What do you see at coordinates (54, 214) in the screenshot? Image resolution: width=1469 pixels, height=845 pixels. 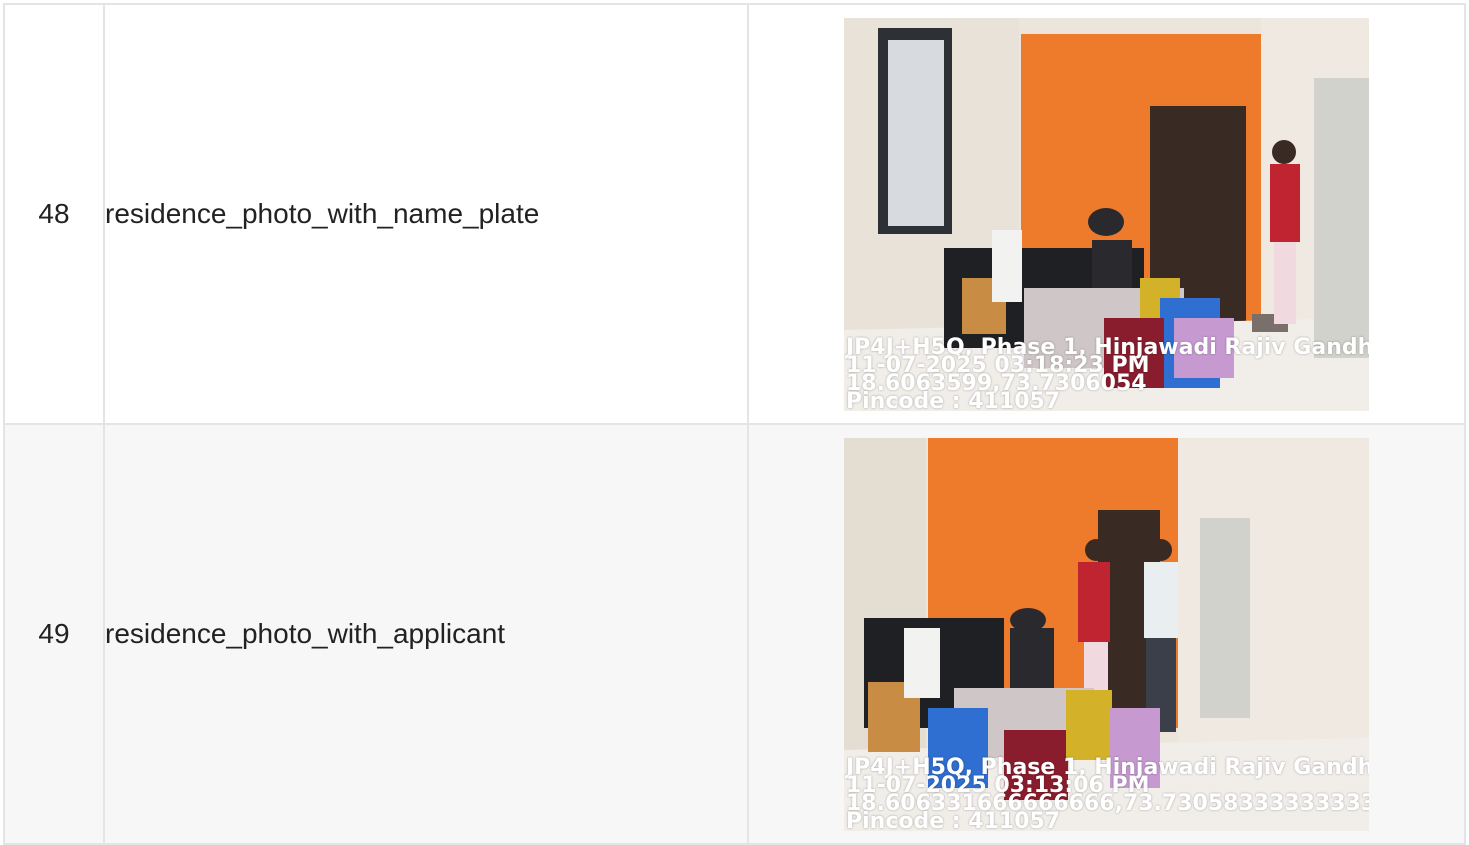 I see `row-number: 48` at bounding box center [54, 214].